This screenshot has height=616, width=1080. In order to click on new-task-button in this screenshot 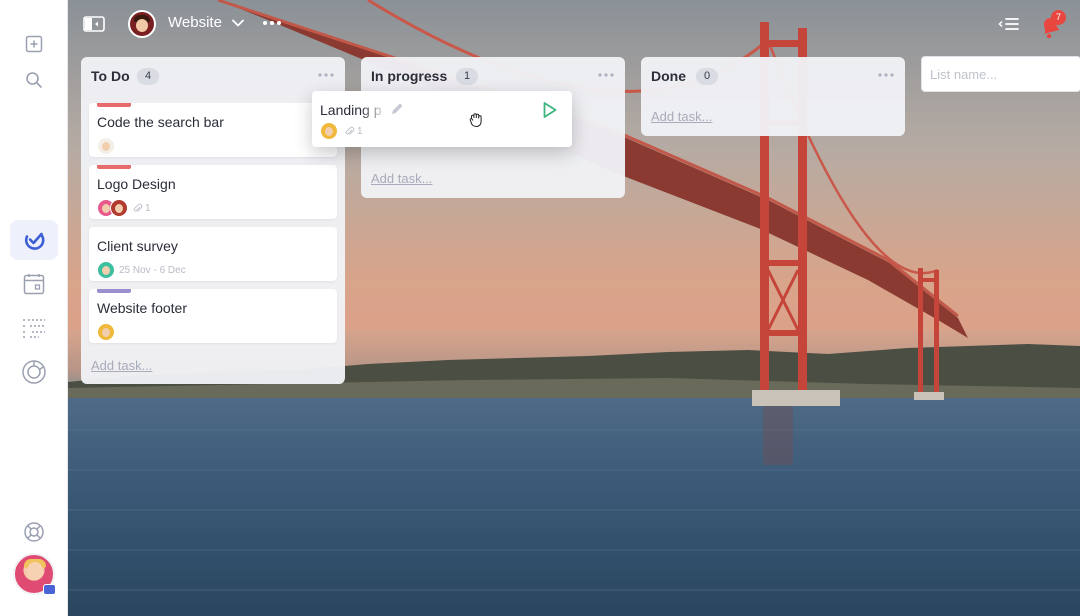, I will do `click(34, 44)`.